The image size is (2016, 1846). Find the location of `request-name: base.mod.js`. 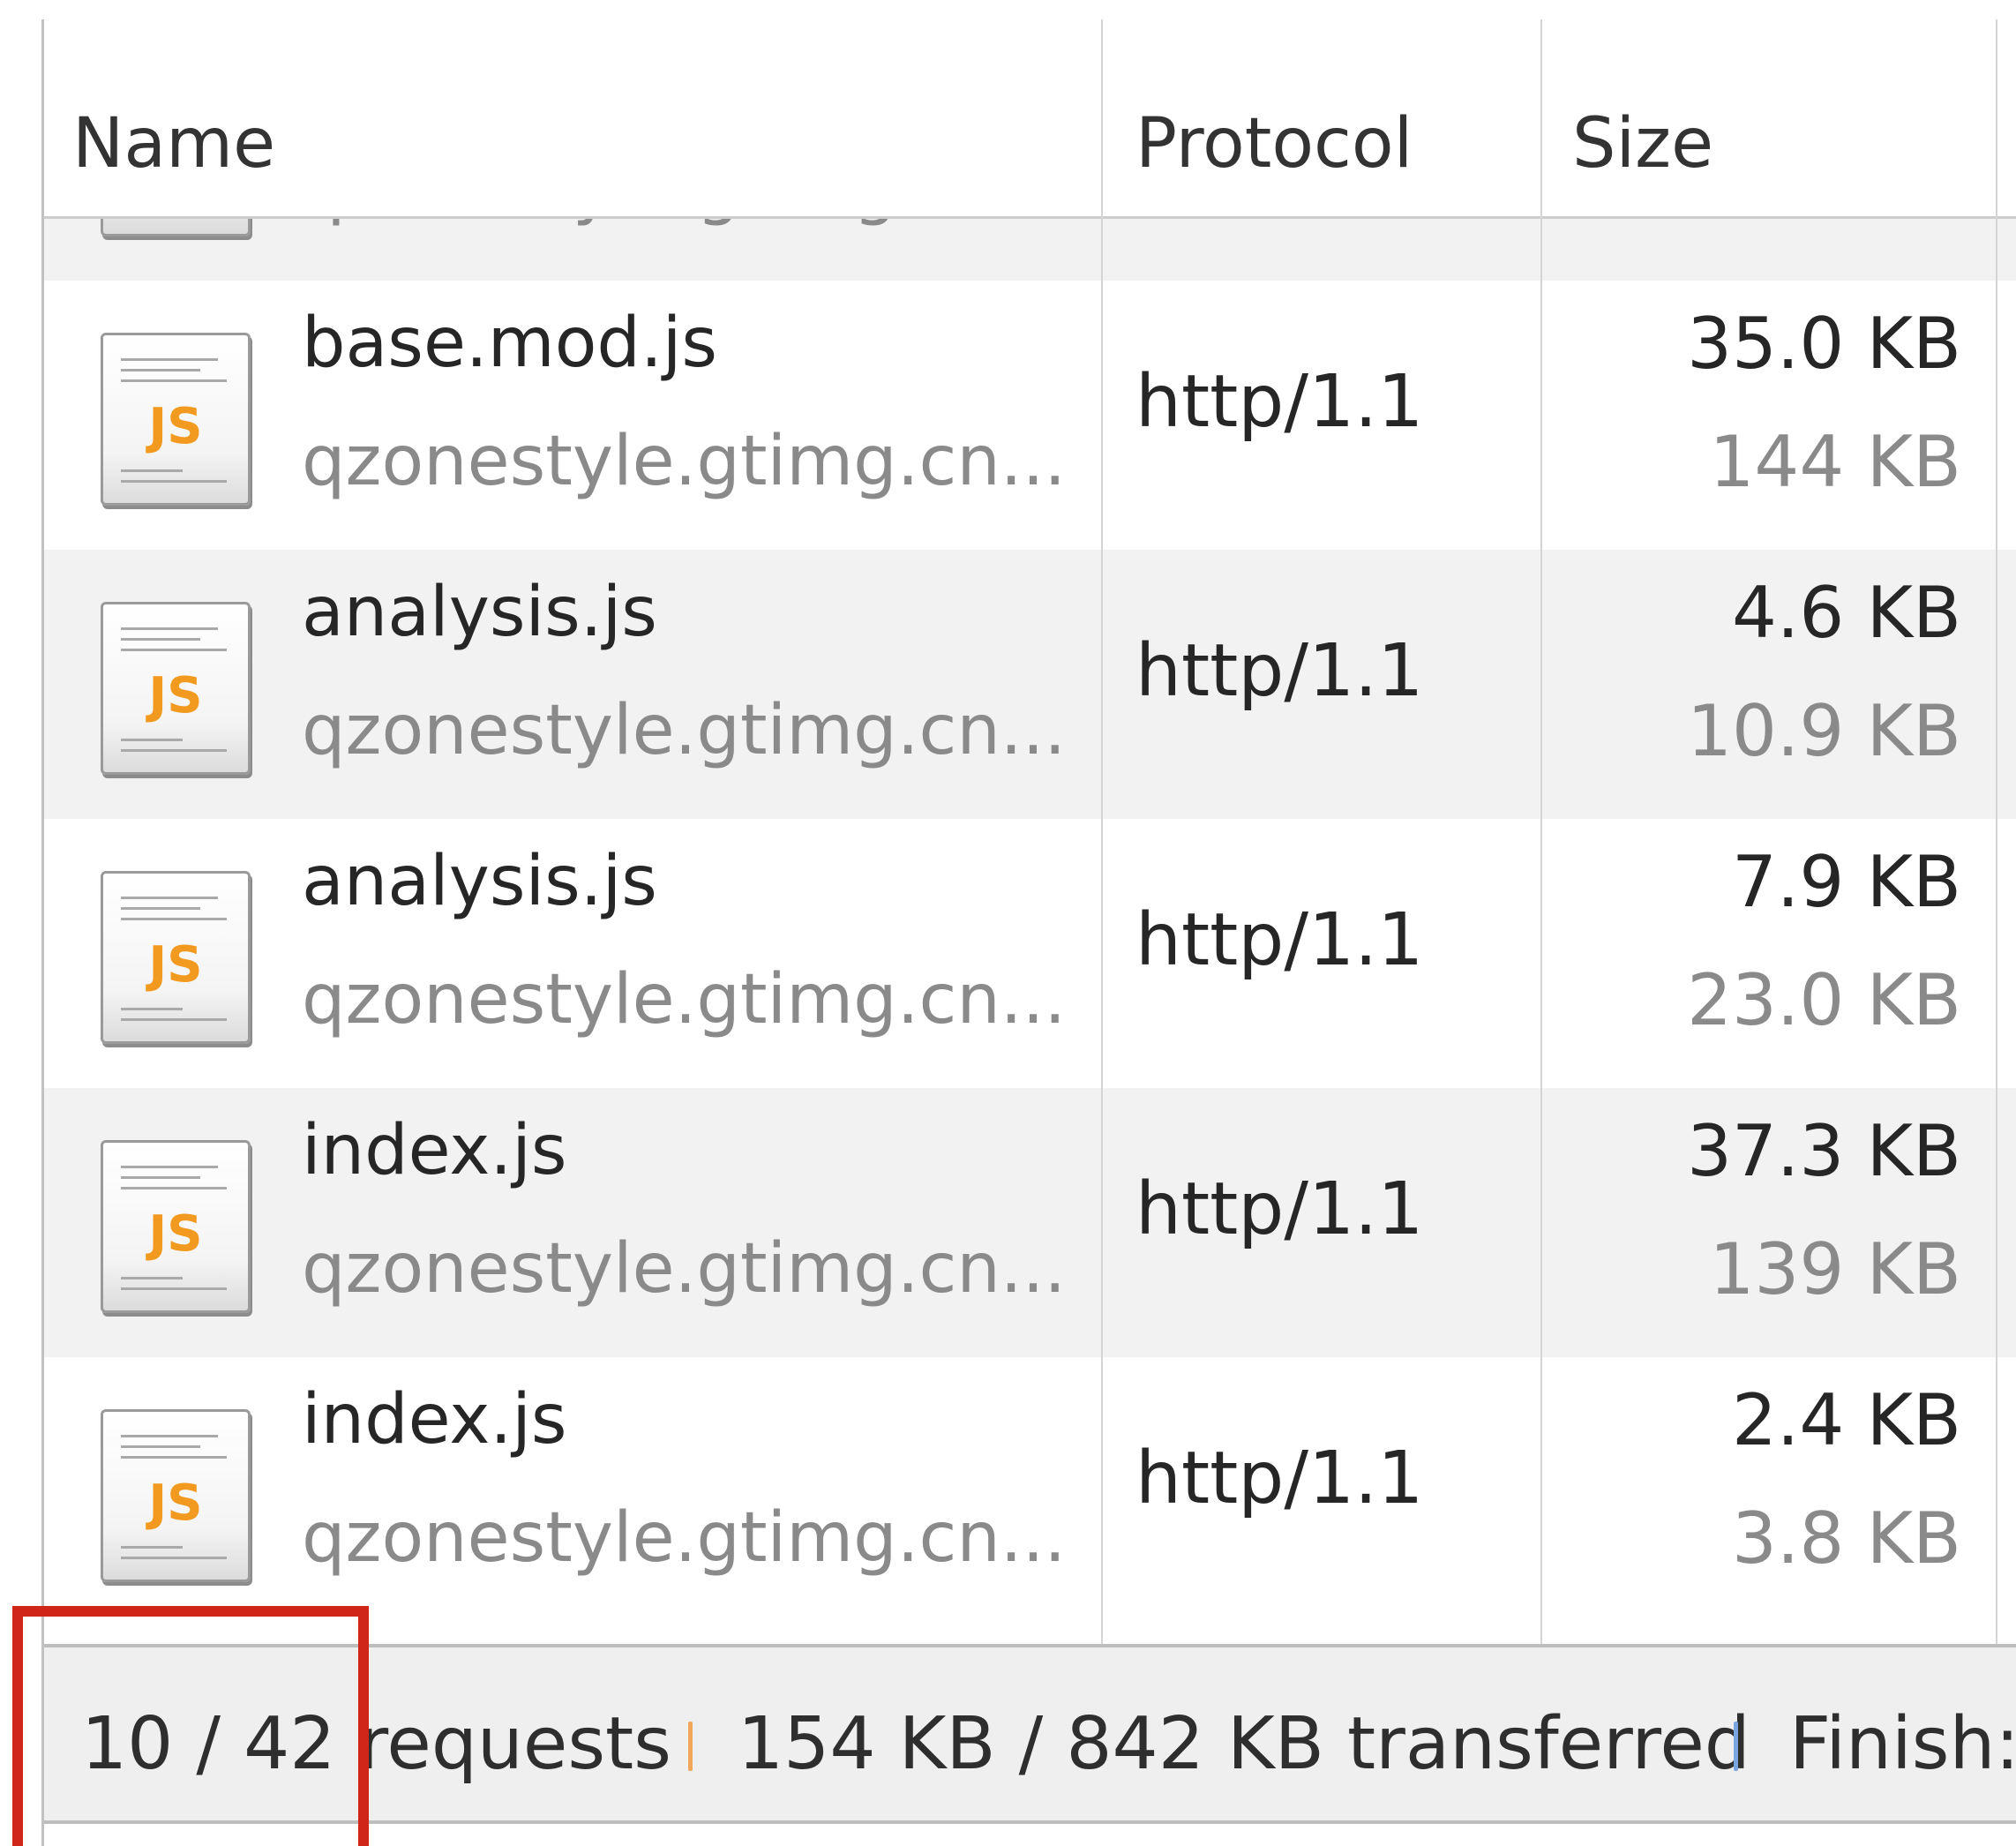

request-name: base.mod.js is located at coordinates (510, 344).